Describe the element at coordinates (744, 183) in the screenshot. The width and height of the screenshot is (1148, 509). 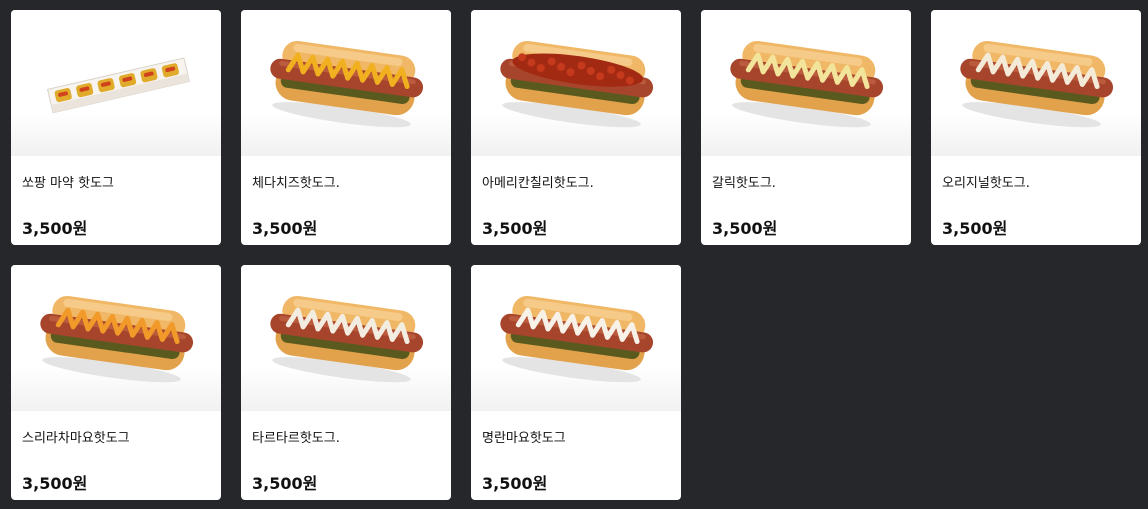
I see `product-name: 갈릭핫도그.` at that location.